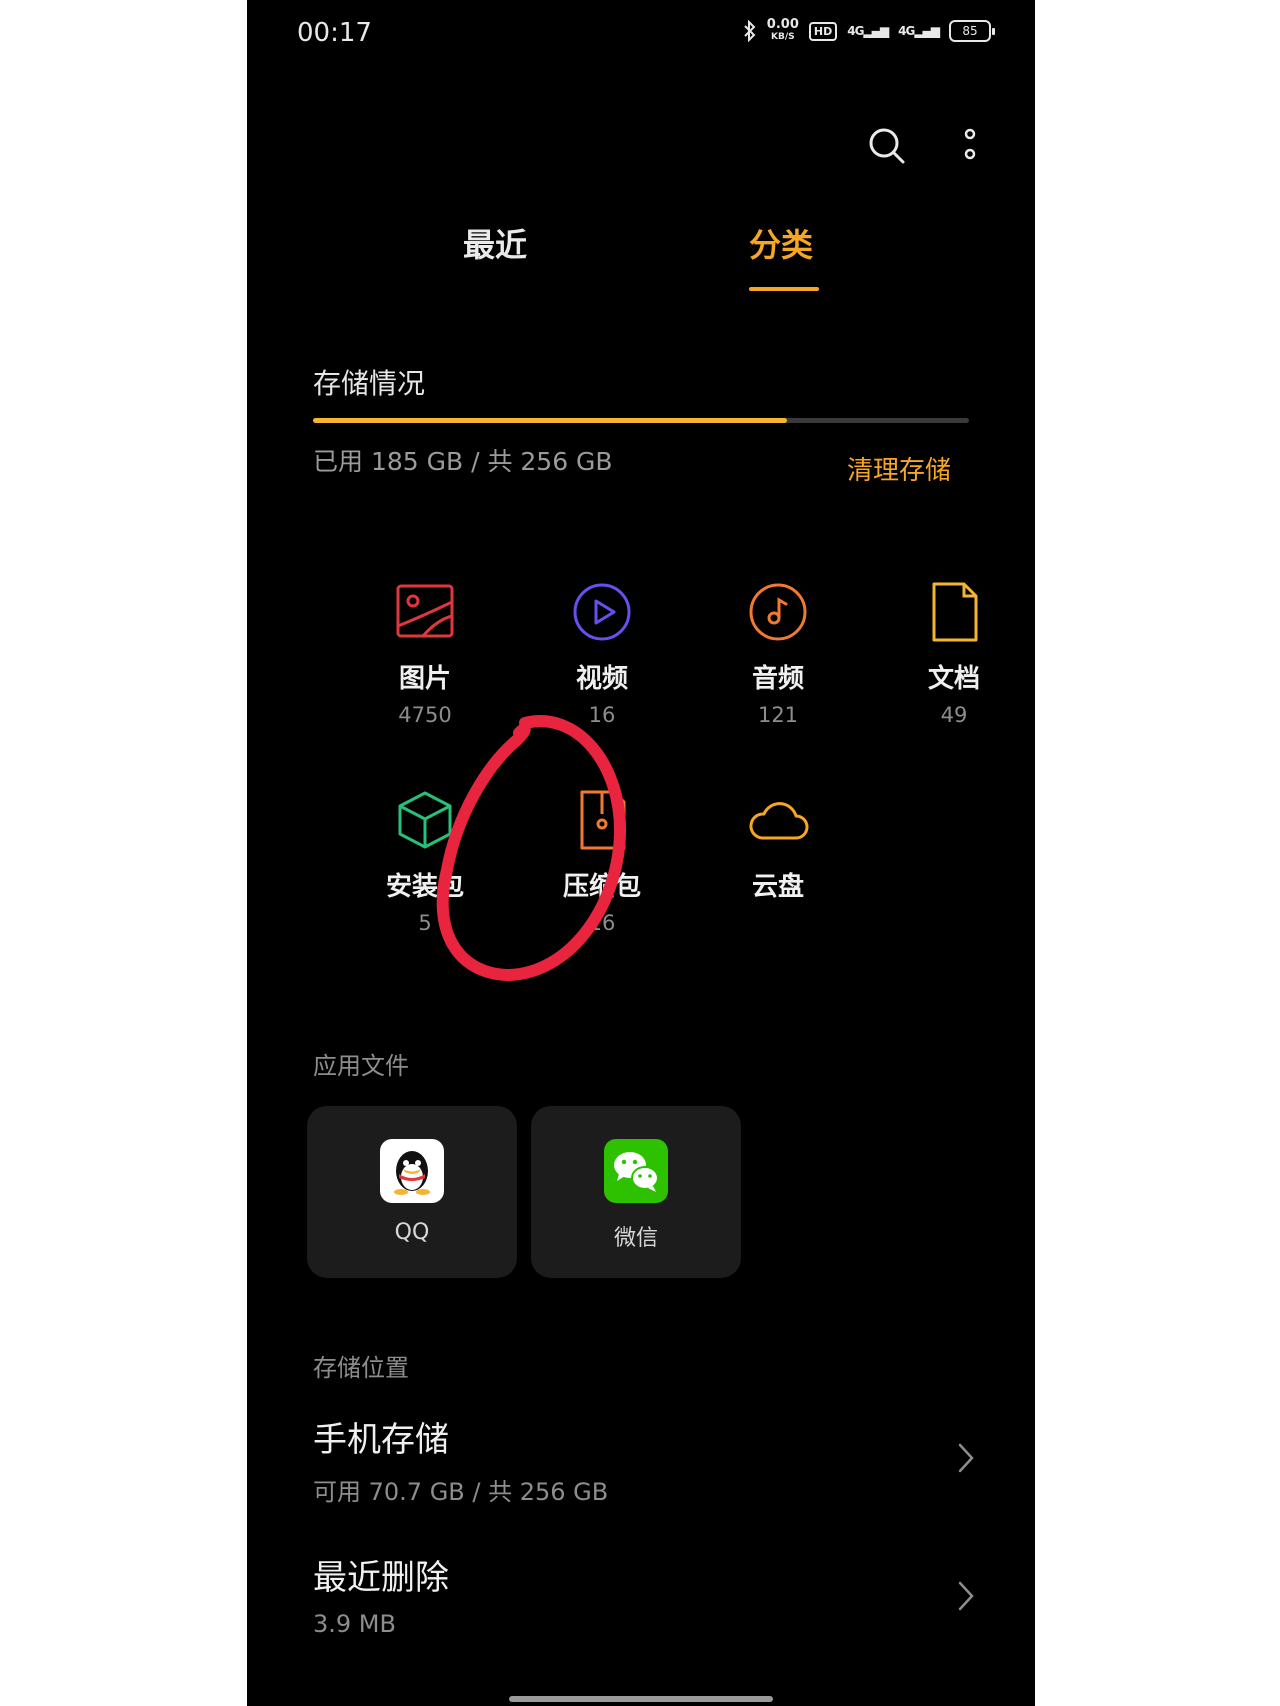 The image size is (1280, 1706). What do you see at coordinates (783, 37) in the screenshot?
I see `speed-unit: KB/S` at bounding box center [783, 37].